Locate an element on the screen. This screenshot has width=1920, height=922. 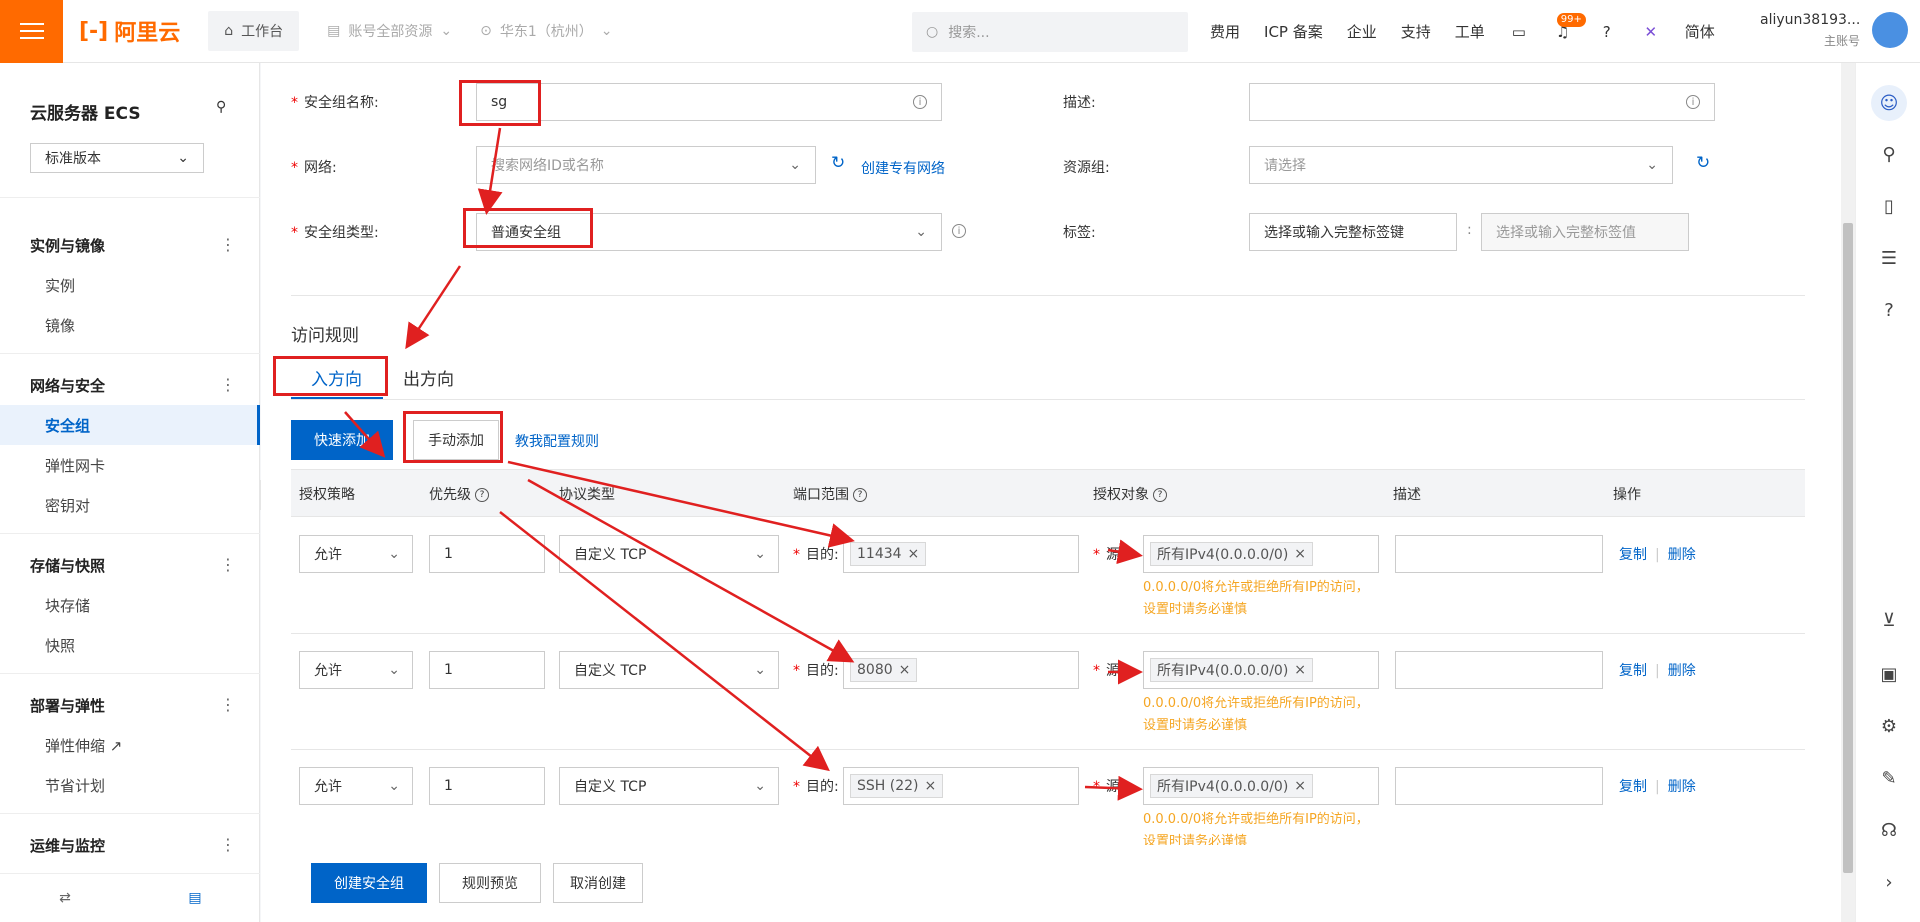
edit-icon: ✎ is located at coordinates (1889, 778).